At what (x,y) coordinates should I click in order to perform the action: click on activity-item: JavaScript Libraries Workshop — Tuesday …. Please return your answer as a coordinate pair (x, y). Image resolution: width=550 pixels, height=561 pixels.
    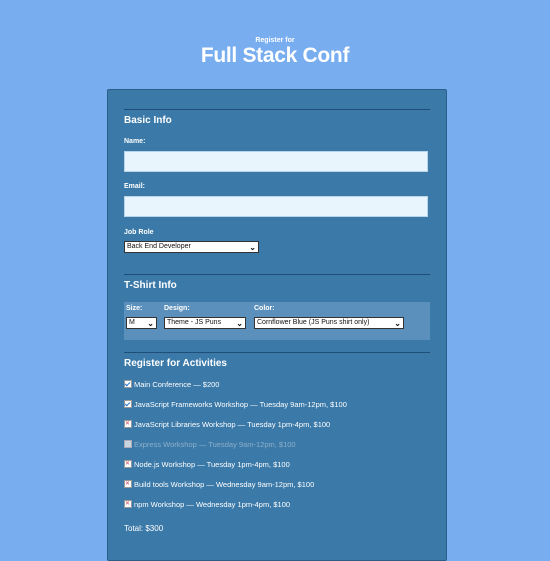
    Looking at the image, I should click on (227, 424).